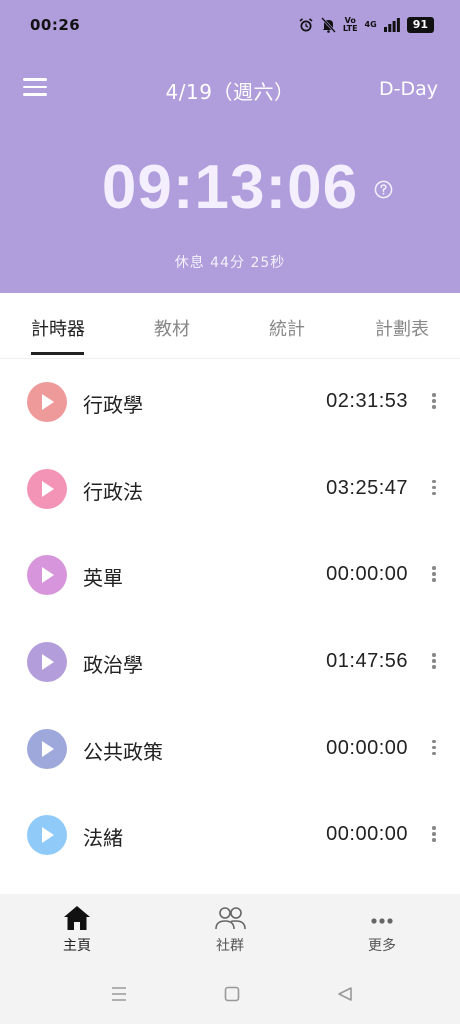 This screenshot has width=460, height=1024. Describe the element at coordinates (382, 921) in the screenshot. I see `more-horizontal-icon` at that location.